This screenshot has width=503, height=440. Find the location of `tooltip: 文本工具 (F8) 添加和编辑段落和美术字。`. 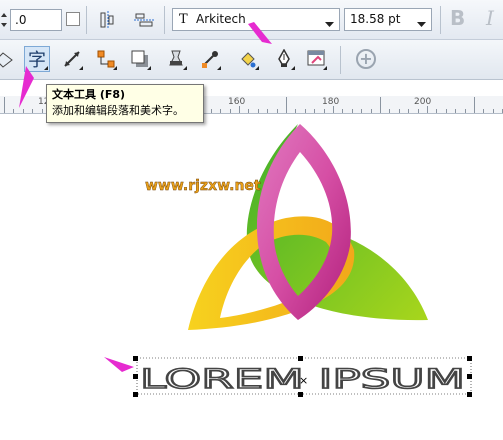

tooltip: 文本工具 (F8) 添加和编辑段落和美术字。 is located at coordinates (125, 103).